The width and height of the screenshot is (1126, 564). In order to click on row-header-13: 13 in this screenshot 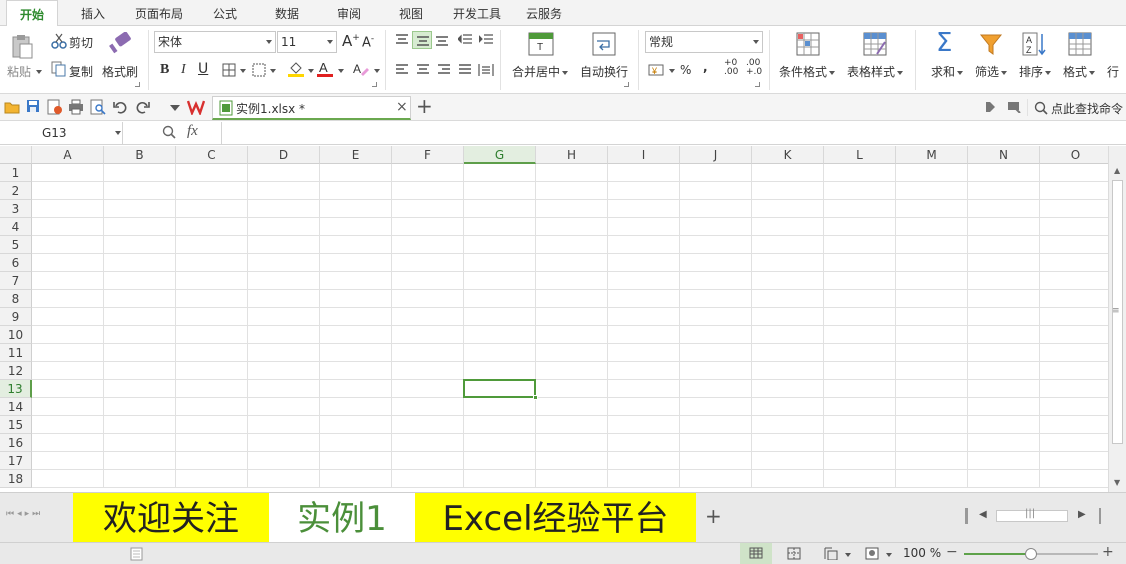, I will do `click(16, 389)`.